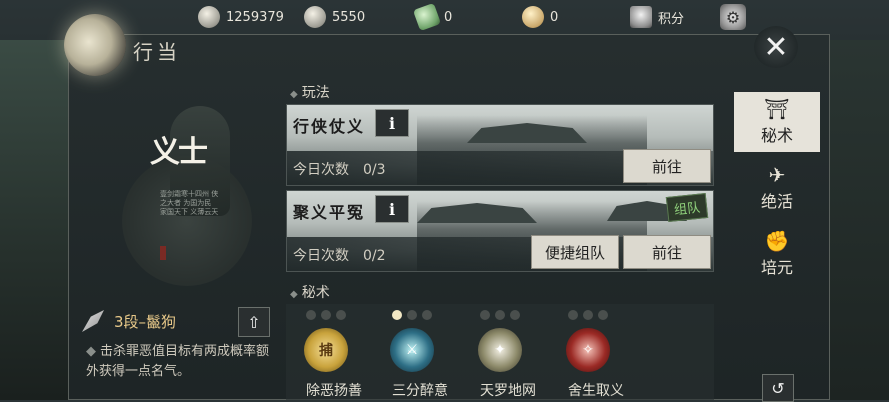 The width and height of the screenshot is (889, 402). What do you see at coordinates (596, 391) in the screenshot?
I see `skill-name: 舍生取义` at bounding box center [596, 391].